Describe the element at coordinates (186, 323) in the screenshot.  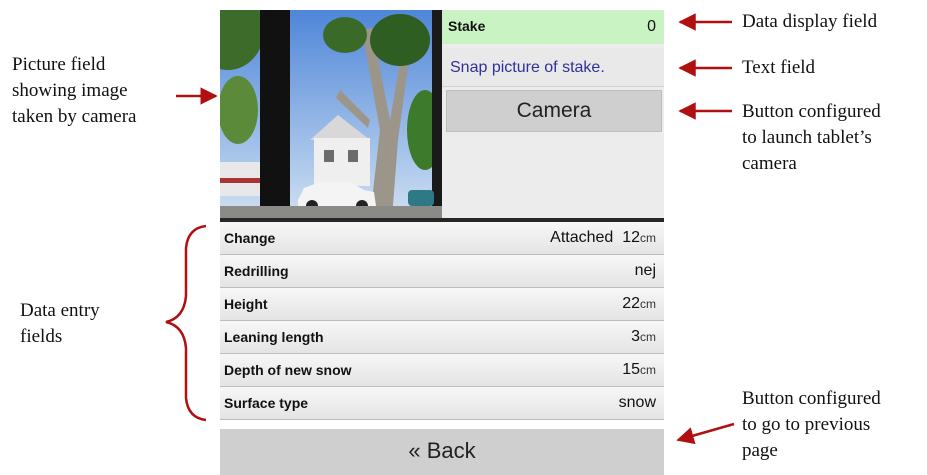
I see `brace-data-entry-fields` at that location.